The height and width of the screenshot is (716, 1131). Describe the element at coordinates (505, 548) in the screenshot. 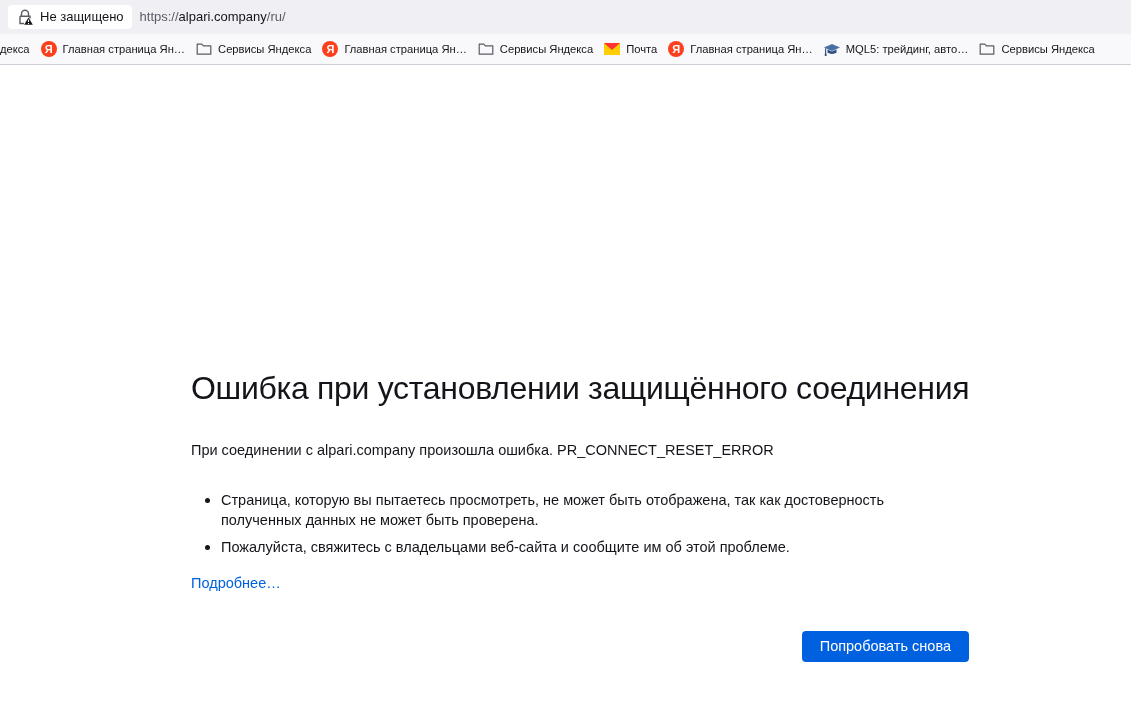

I see `detail-text: Пожалуйста, свяжитесь с владельцами веб-сайта и сообщите им об этой проблеме.` at that location.